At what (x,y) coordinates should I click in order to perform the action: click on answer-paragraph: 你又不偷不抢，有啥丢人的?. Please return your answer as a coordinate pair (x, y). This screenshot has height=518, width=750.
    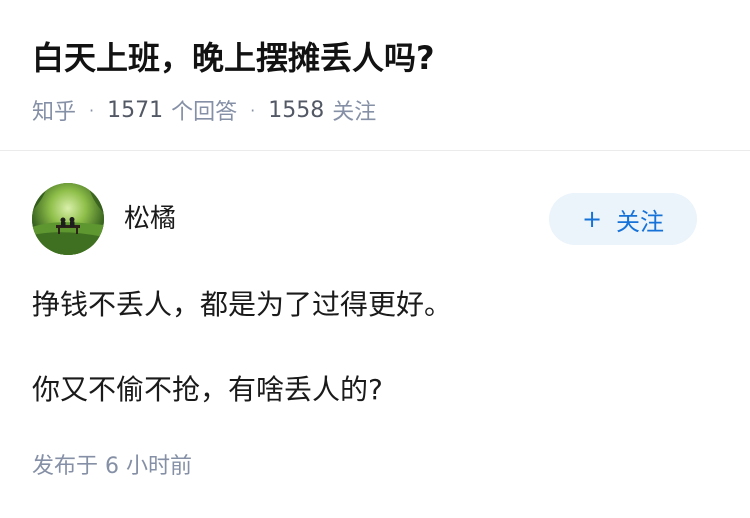
    Looking at the image, I should click on (207, 389).